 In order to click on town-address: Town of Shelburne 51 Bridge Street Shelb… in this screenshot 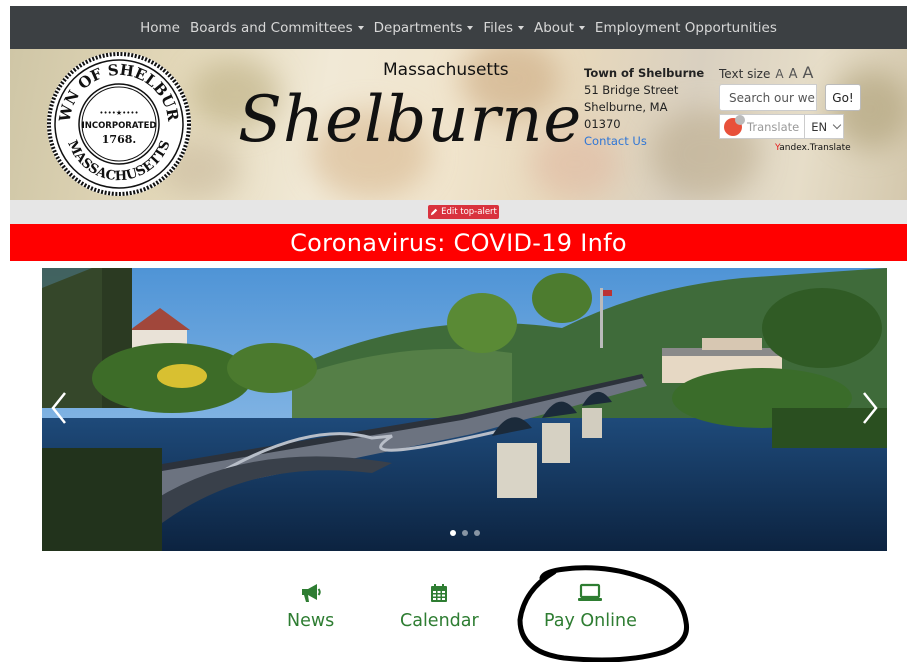, I will do `click(644, 107)`.